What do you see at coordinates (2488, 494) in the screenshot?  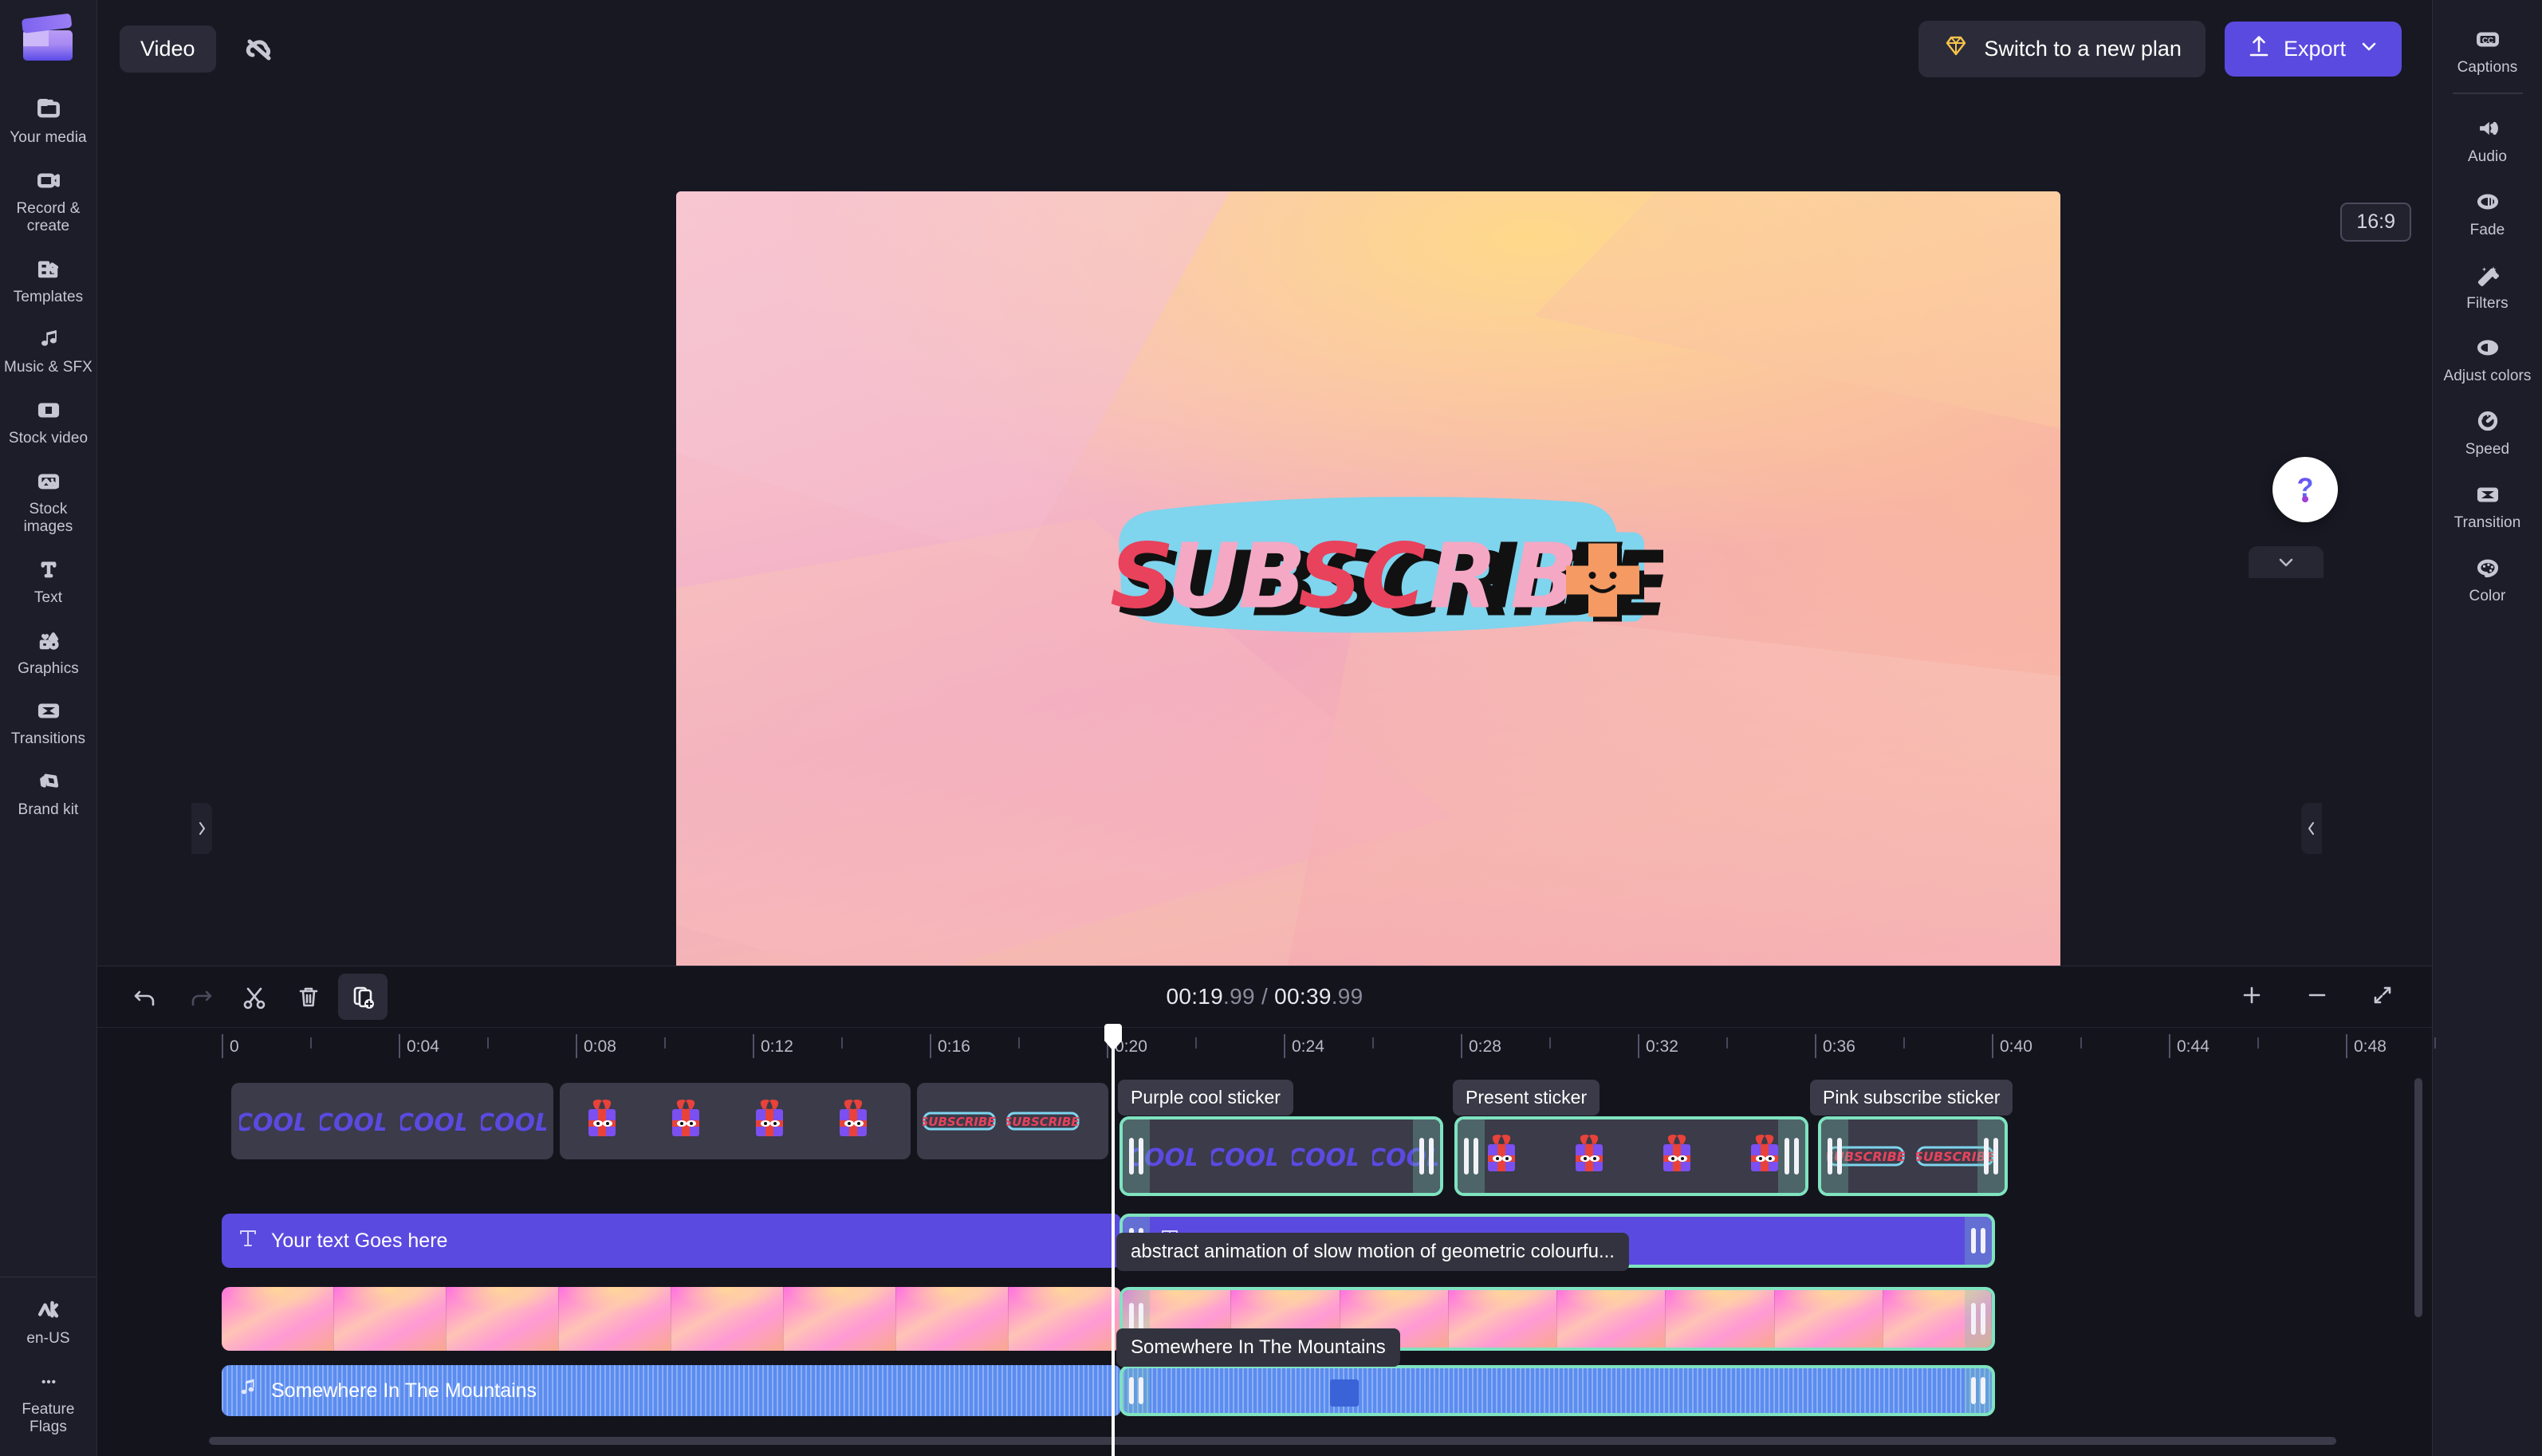 I see `transition-icon` at bounding box center [2488, 494].